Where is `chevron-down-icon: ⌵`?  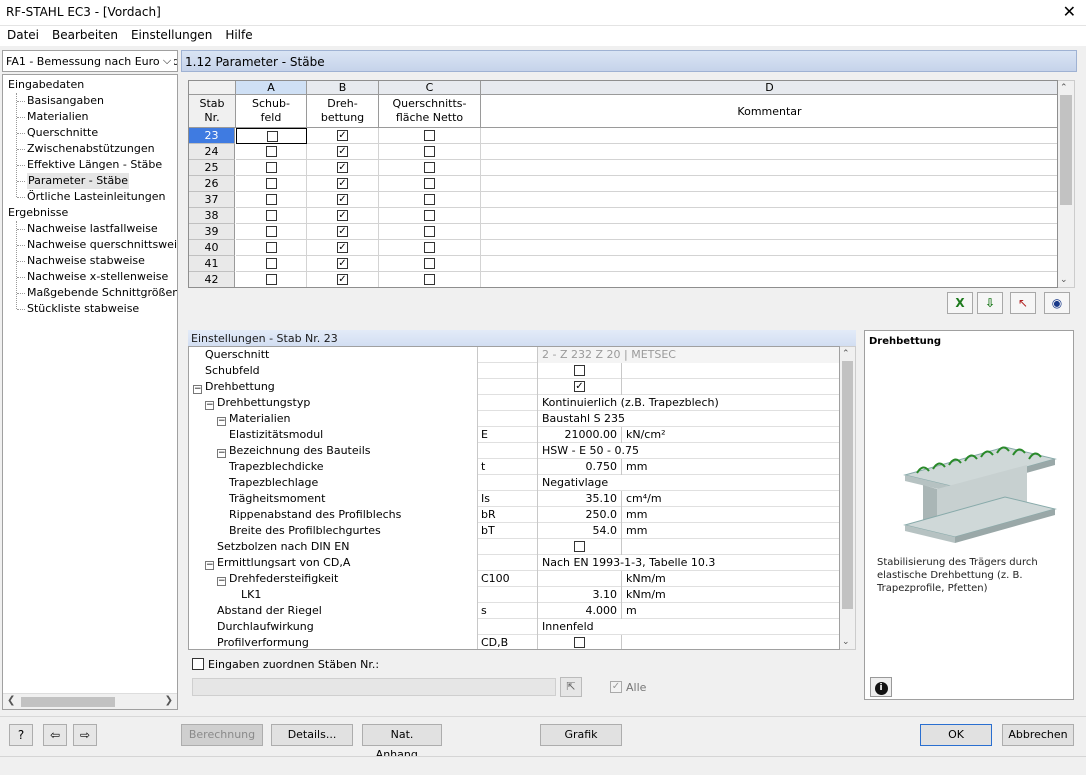
chevron-down-icon: ⌵ is located at coordinates (167, 61).